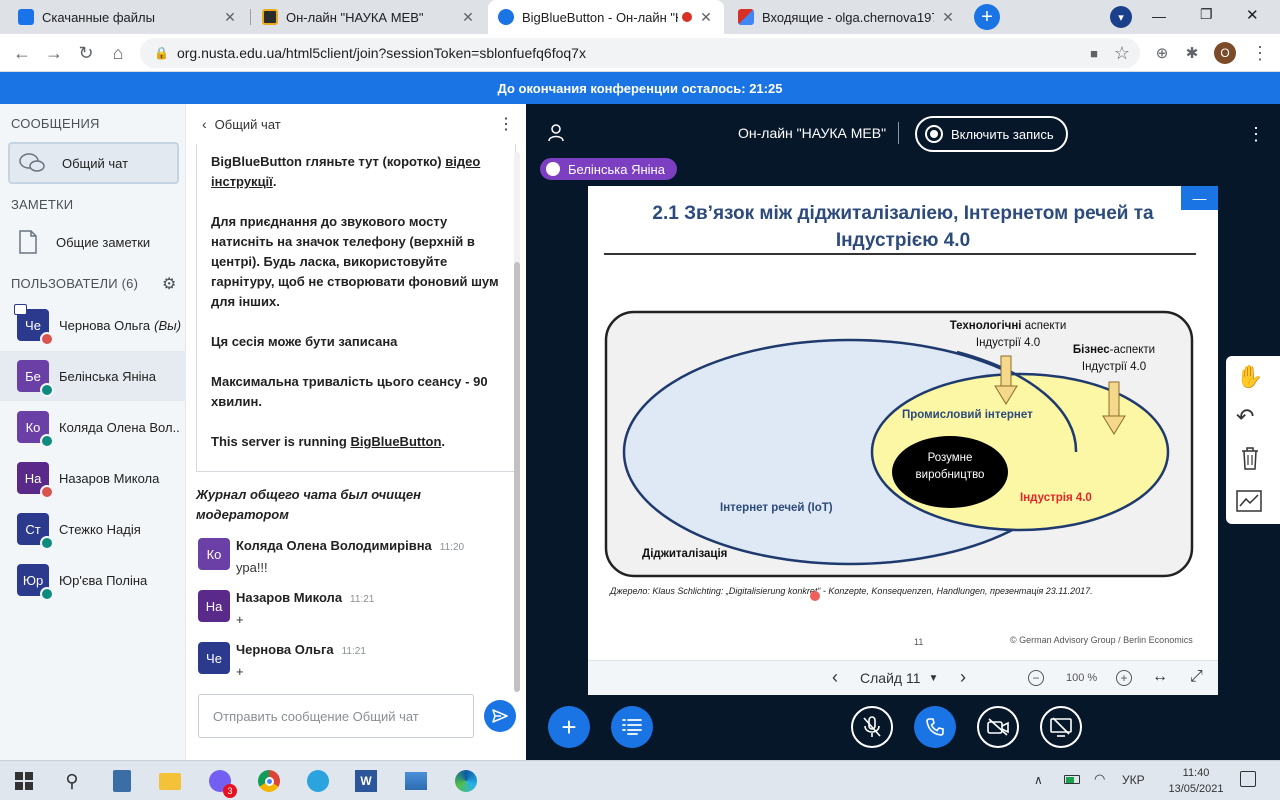  What do you see at coordinates (1114, 367) in the screenshot?
I see `business-label-line2: Індустрії 4.0` at bounding box center [1114, 367].